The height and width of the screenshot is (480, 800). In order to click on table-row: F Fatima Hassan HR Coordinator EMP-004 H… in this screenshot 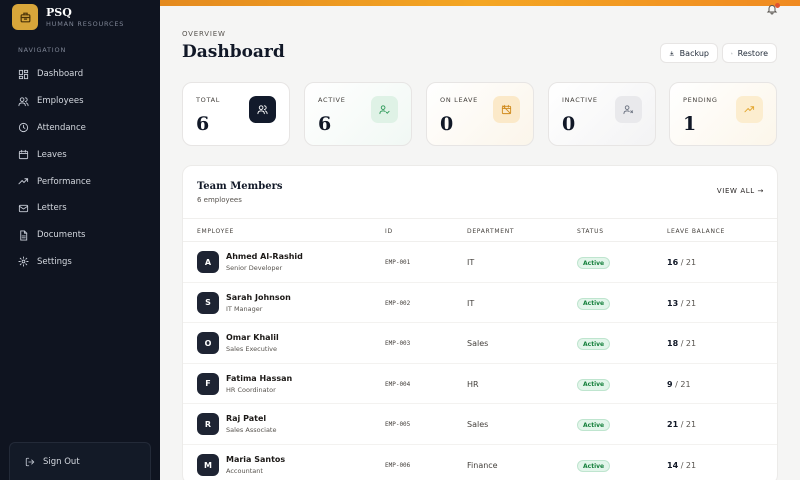, I will do `click(480, 384)`.